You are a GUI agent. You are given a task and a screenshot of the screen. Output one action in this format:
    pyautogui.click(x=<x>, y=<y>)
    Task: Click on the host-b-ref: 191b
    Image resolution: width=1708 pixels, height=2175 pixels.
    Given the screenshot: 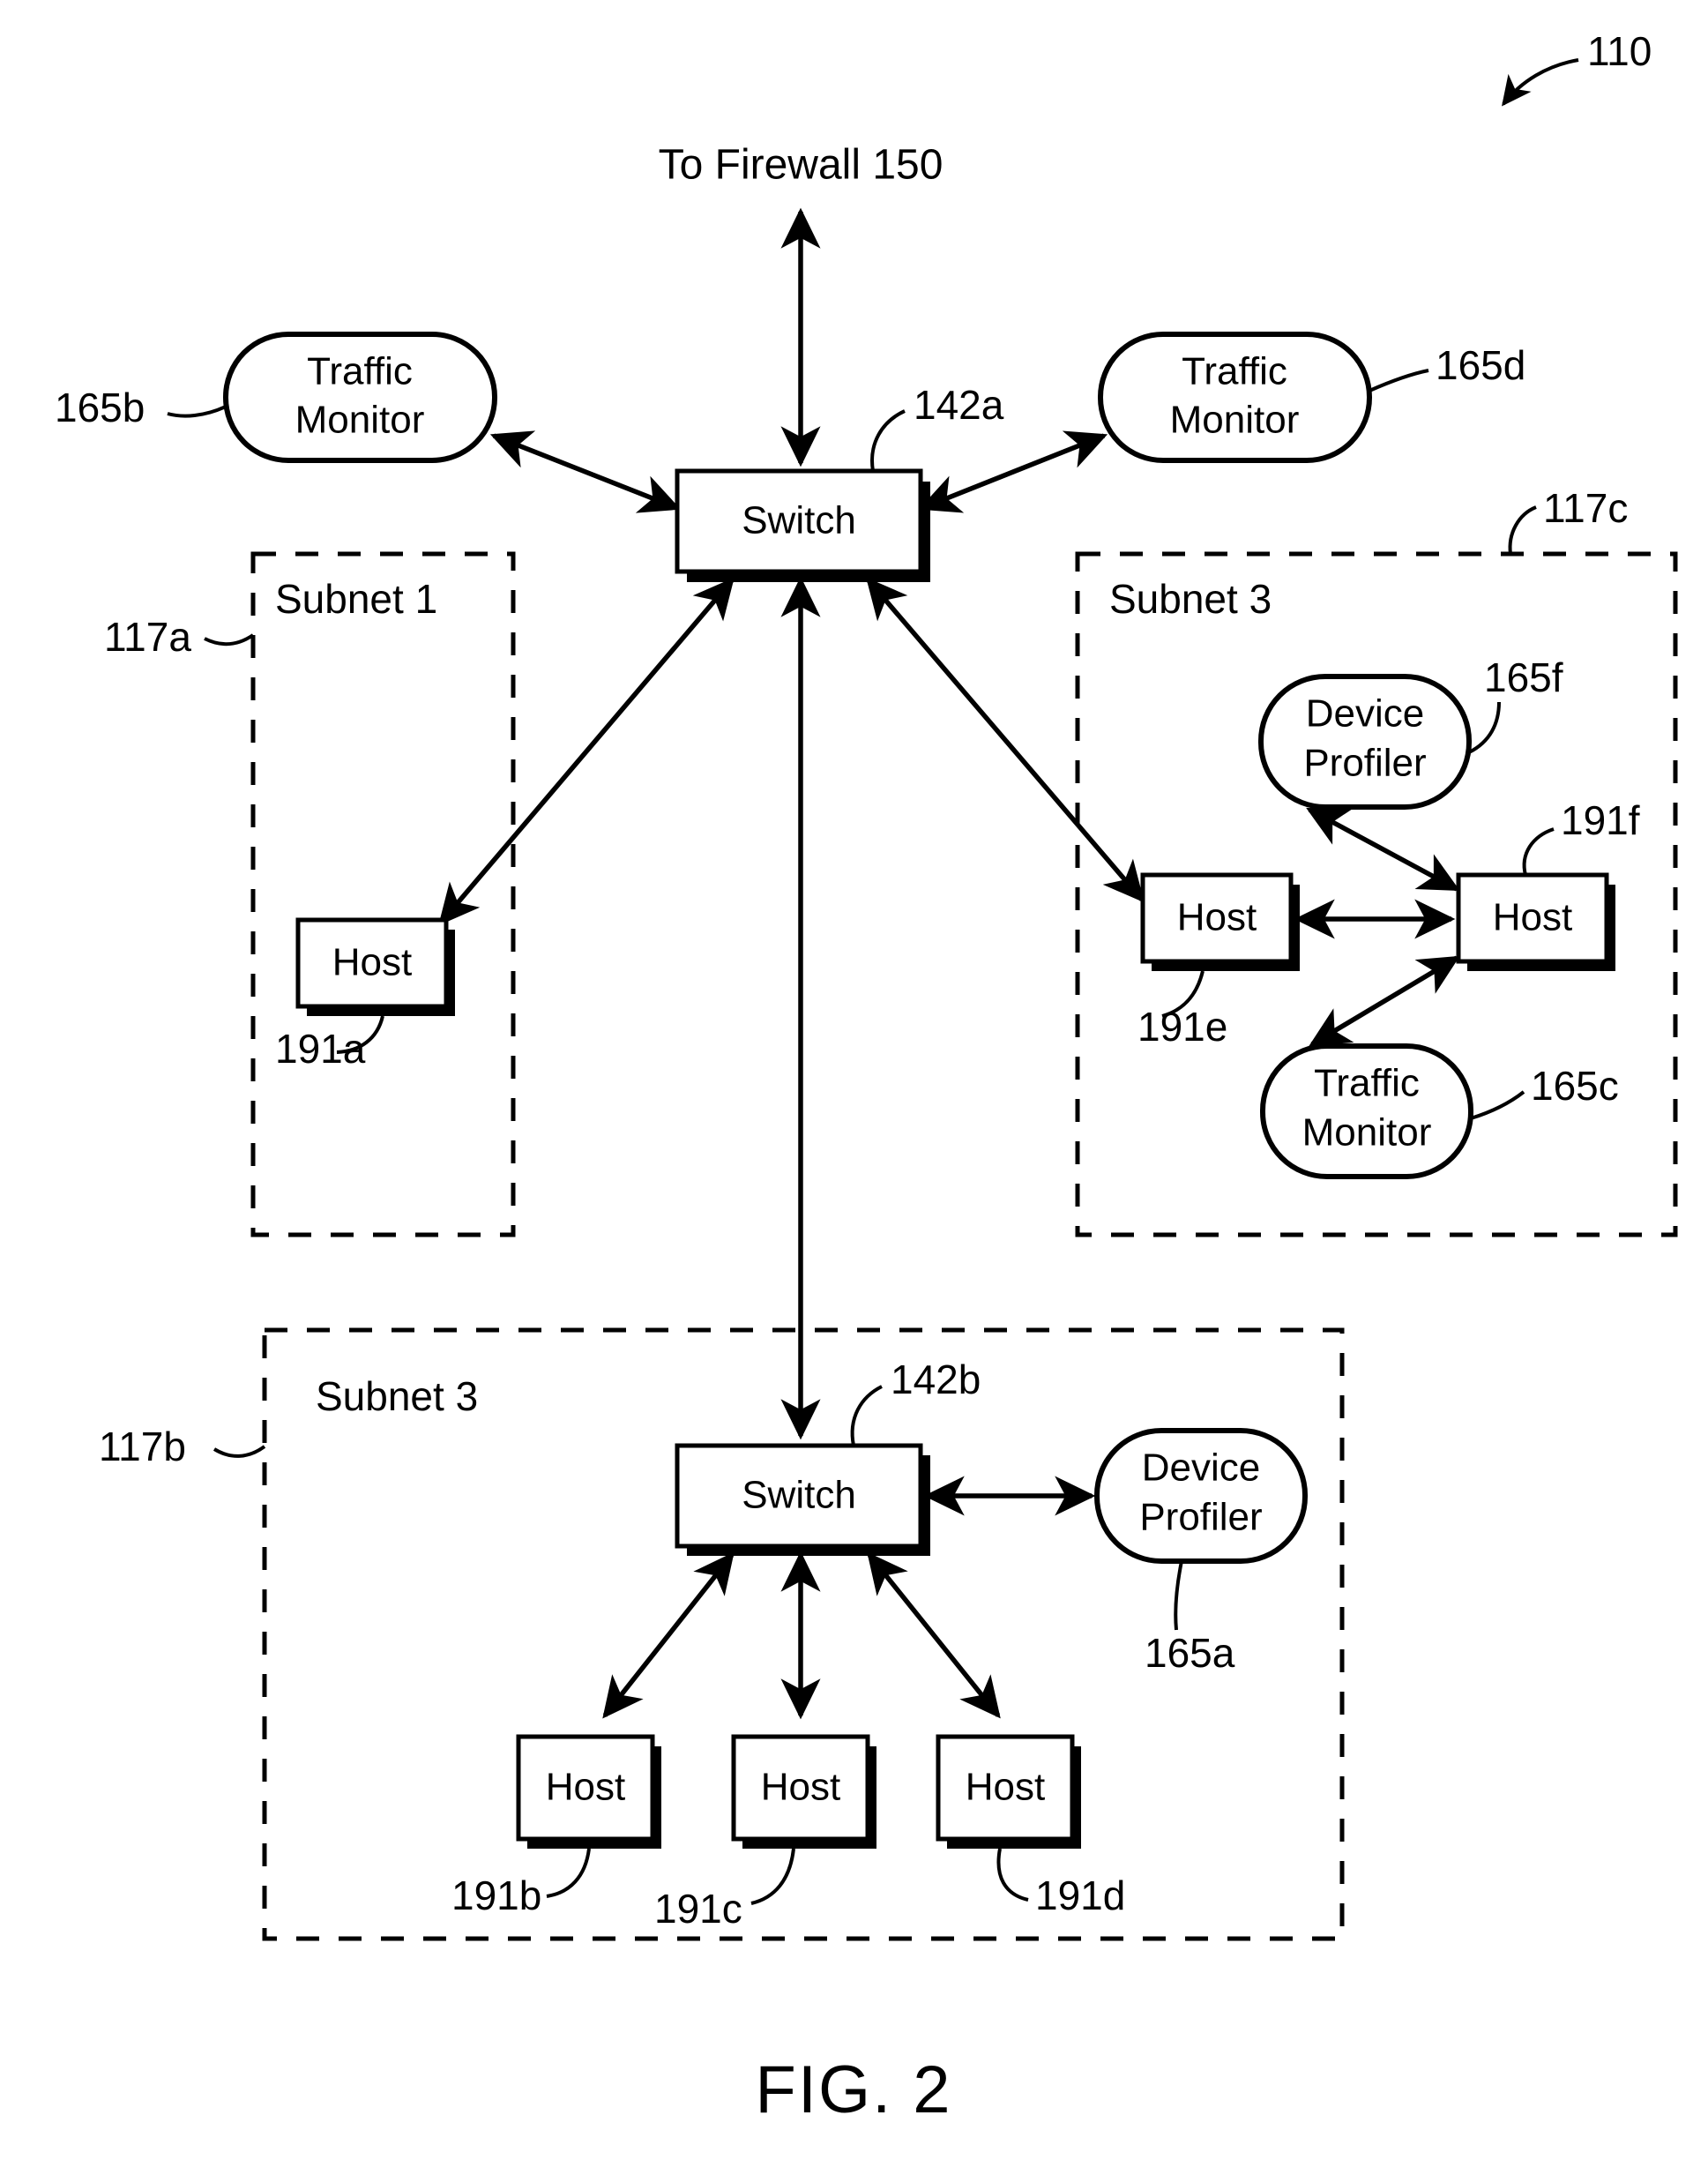 What is the action you would take?
    pyautogui.click(x=496, y=1895)
    